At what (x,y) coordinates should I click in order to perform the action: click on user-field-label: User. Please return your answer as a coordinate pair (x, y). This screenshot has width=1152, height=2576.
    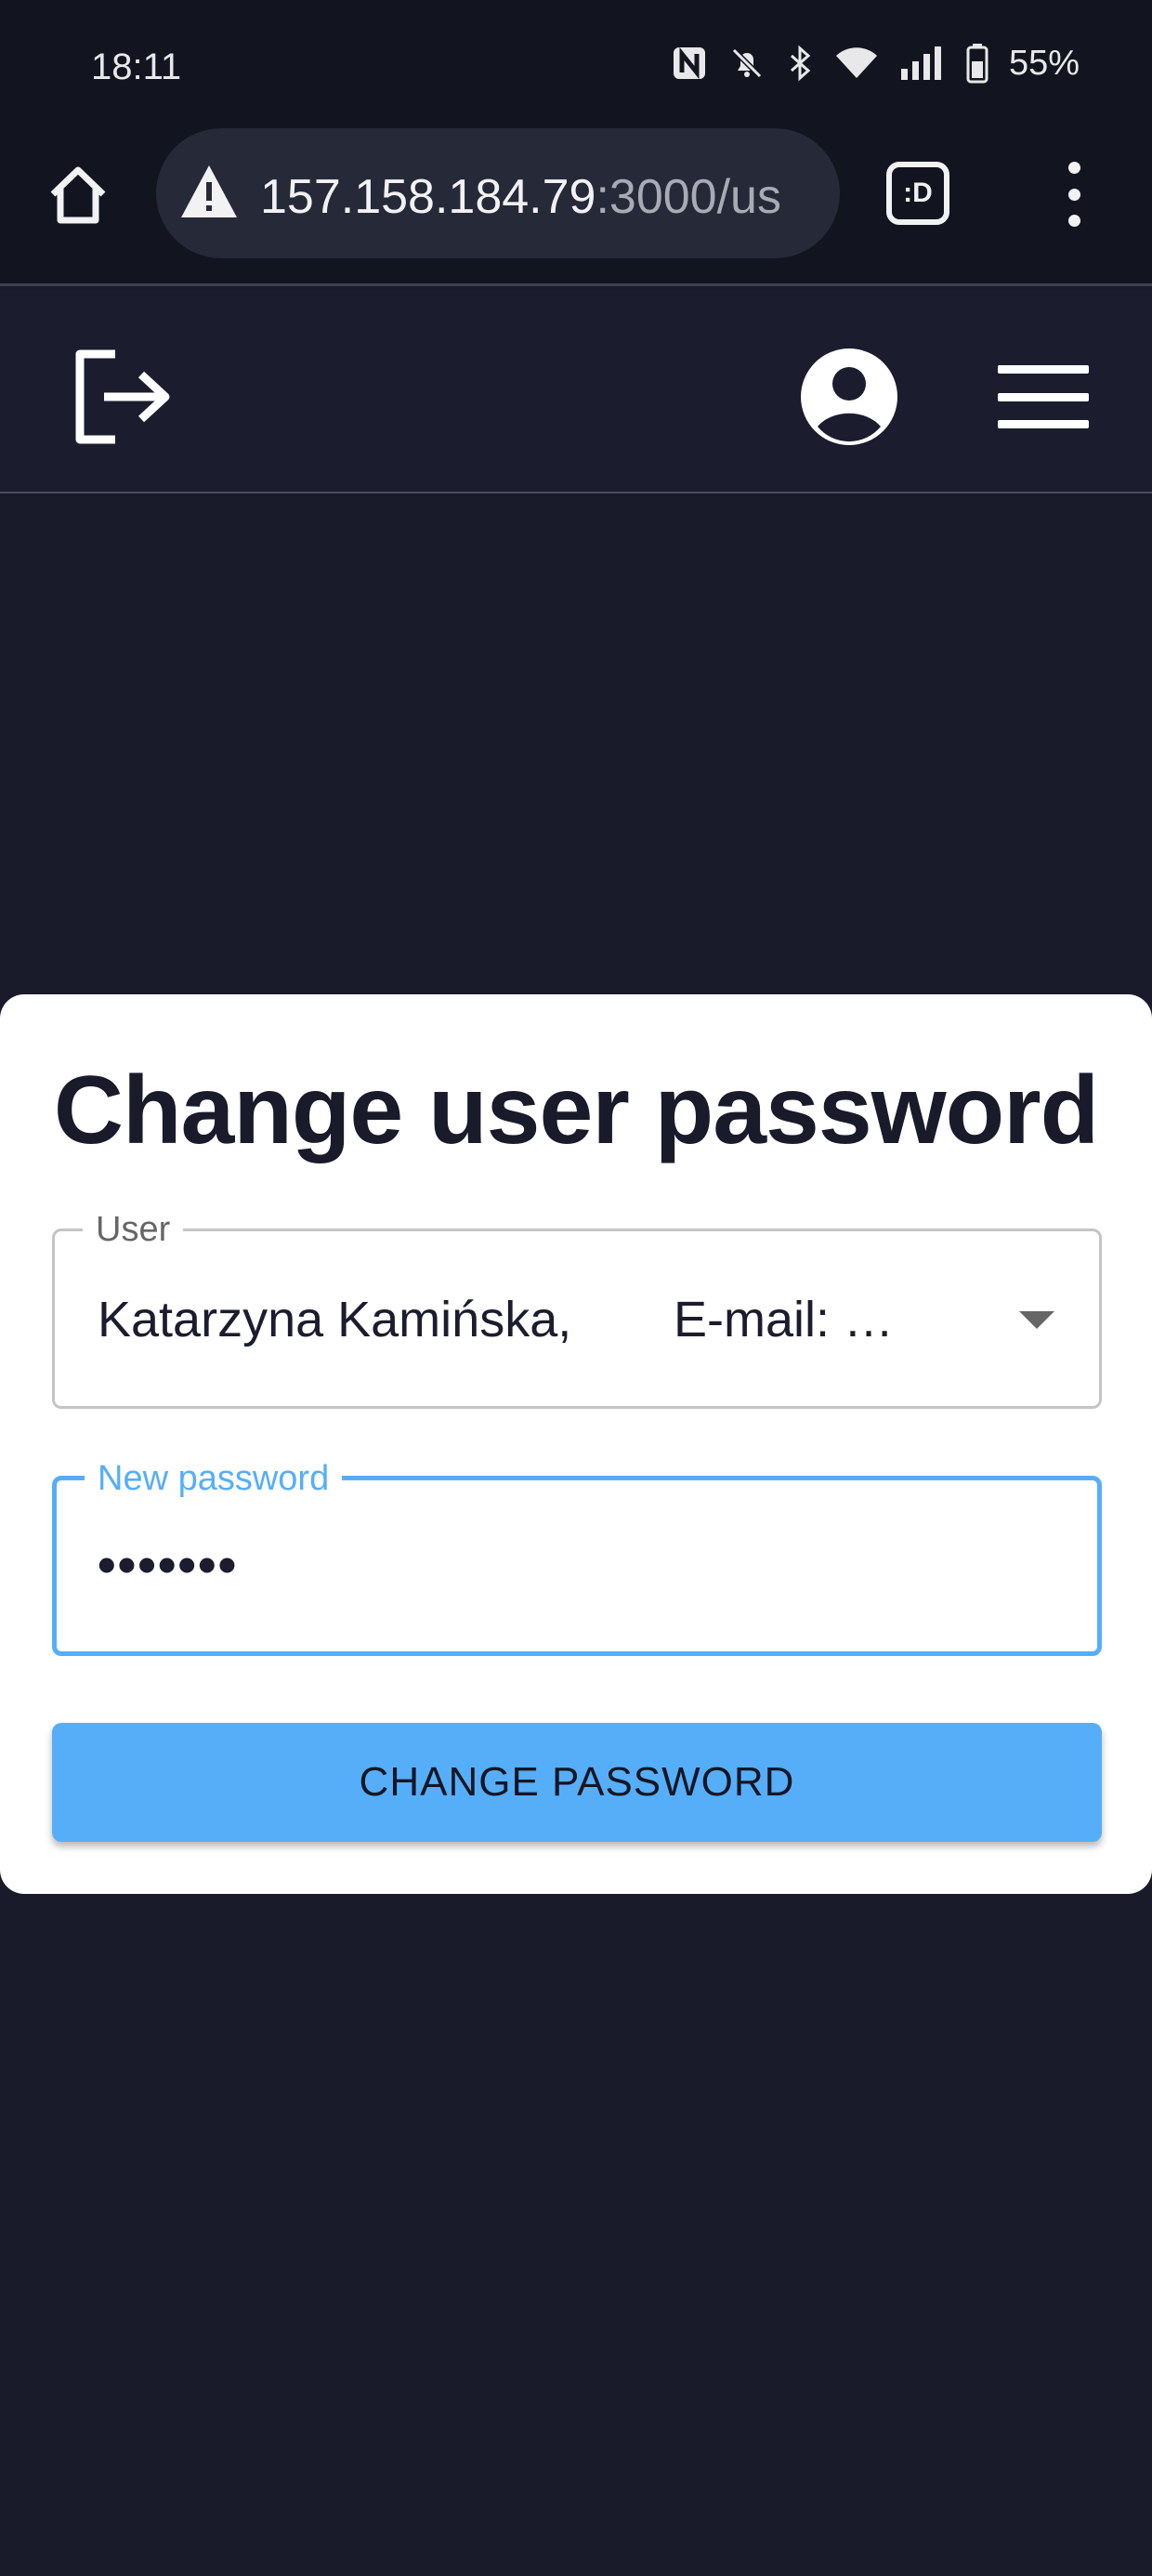
    Looking at the image, I should click on (133, 1229).